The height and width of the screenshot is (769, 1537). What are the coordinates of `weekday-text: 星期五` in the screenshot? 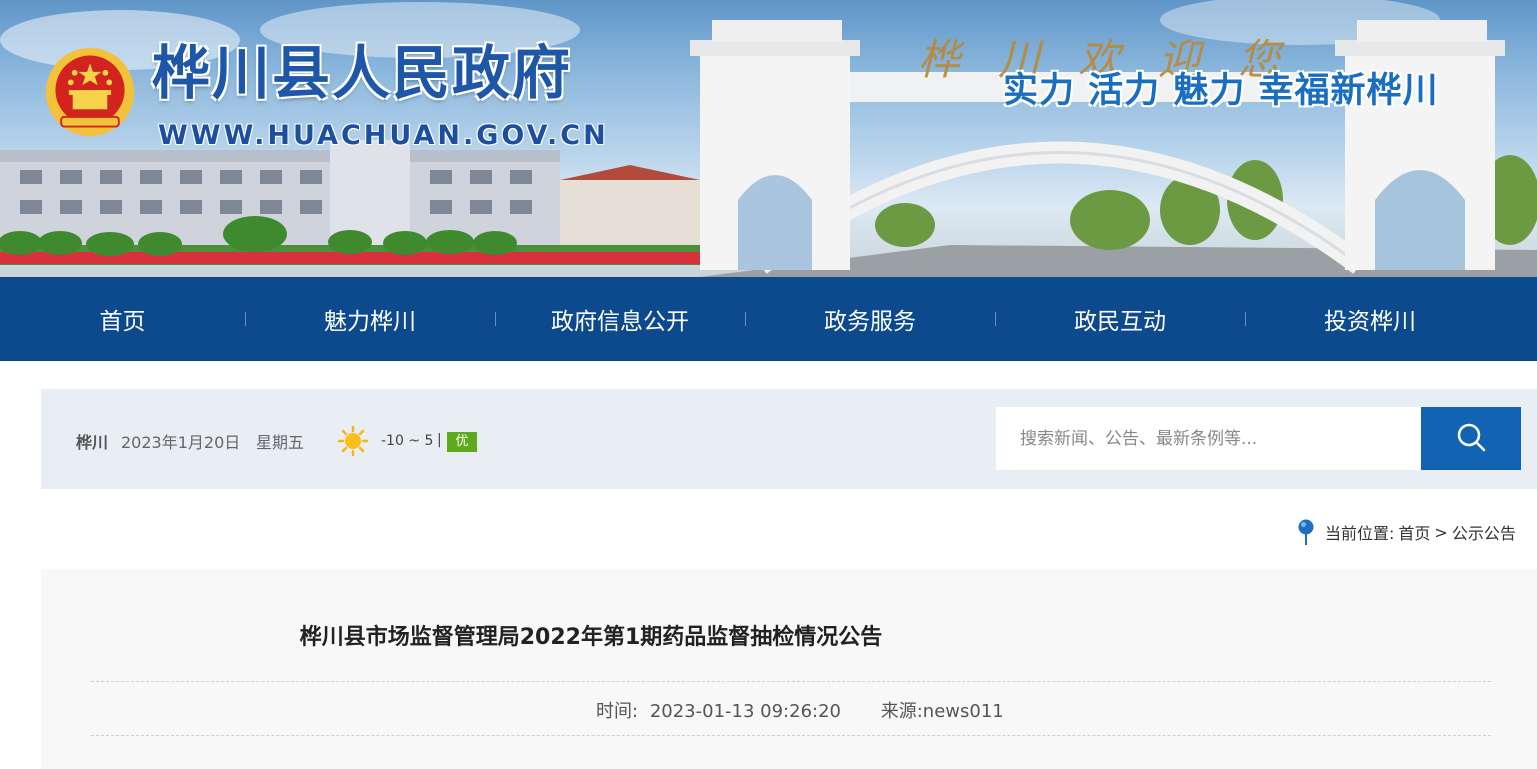 It's located at (280, 442).